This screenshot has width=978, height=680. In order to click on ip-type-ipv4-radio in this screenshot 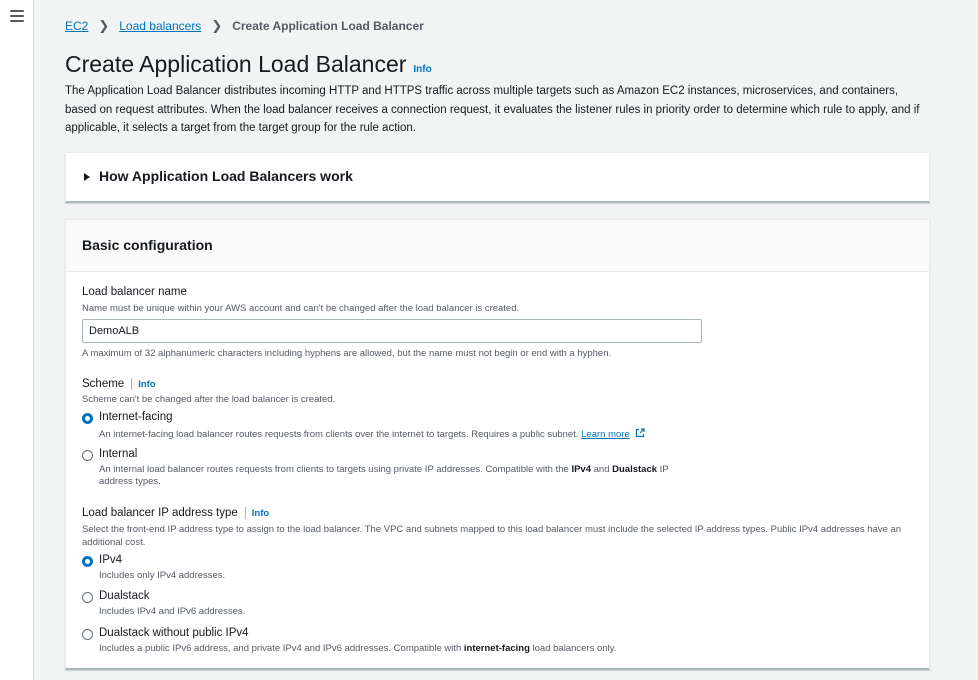, I will do `click(87, 561)`.